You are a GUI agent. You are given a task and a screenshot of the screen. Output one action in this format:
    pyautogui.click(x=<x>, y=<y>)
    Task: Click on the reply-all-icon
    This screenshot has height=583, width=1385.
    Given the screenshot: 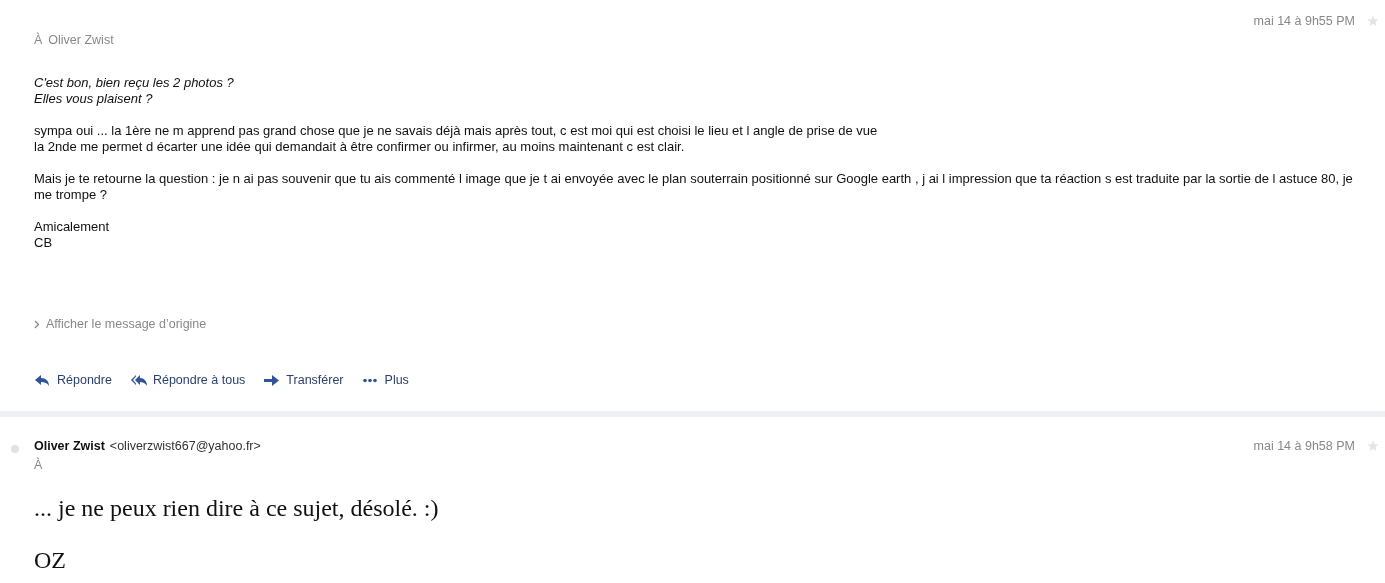 What is the action you would take?
    pyautogui.click(x=138, y=380)
    